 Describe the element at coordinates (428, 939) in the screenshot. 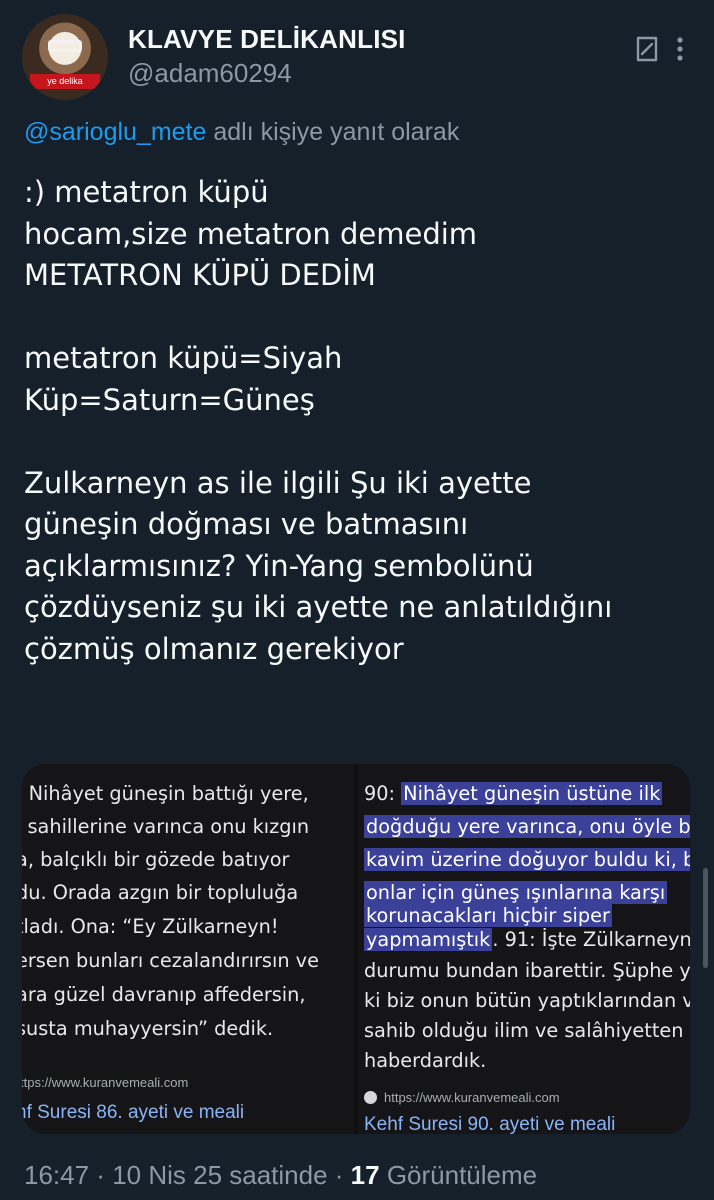

I see `highlighted-text: yapmamıştık` at that location.